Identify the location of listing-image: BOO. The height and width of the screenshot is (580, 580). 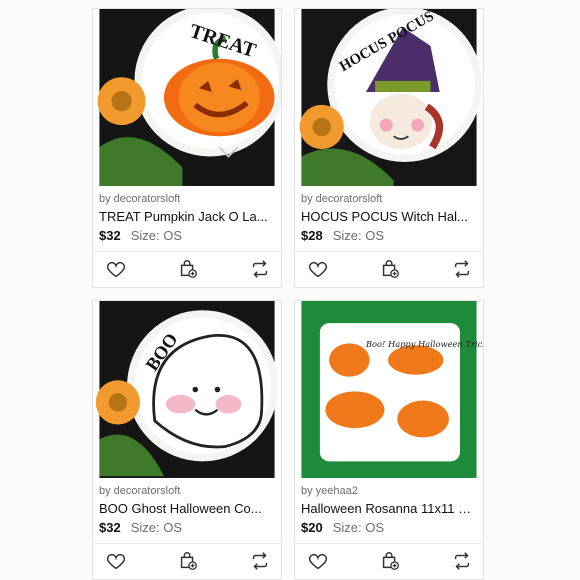
(187, 389).